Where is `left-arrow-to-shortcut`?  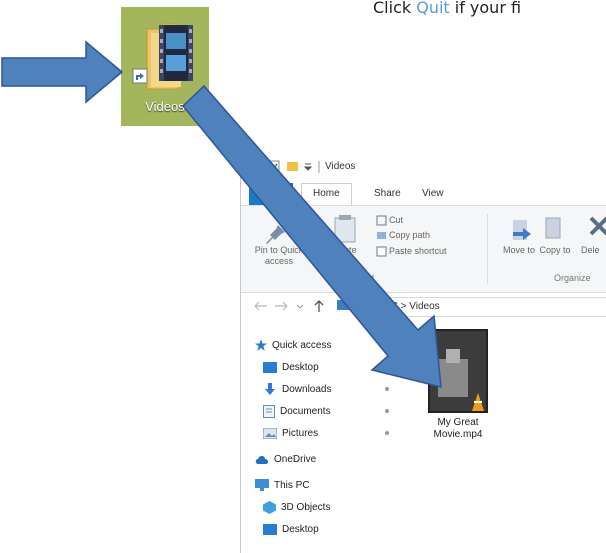 left-arrow-to-shortcut is located at coordinates (62, 72).